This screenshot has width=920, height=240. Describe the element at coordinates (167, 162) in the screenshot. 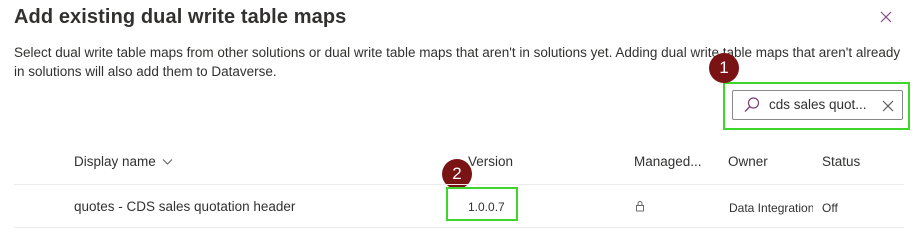

I see `chevron-down-icon` at that location.